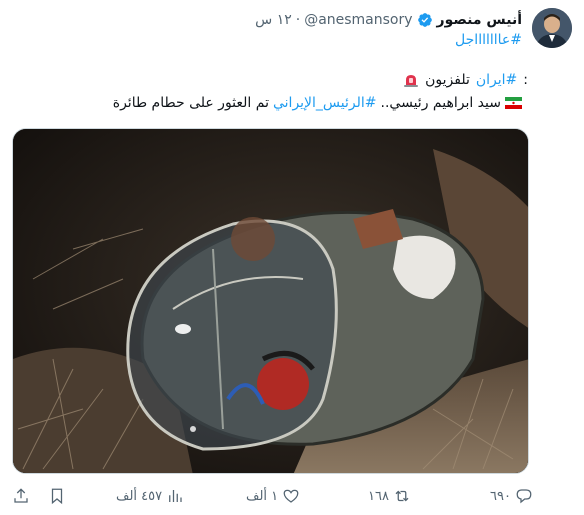 Image resolution: width=584 pixels, height=515 pixels. What do you see at coordinates (440, 103) in the screenshot?
I see `line2-suffix: سيد ابراهيم رئيسي..` at bounding box center [440, 103].